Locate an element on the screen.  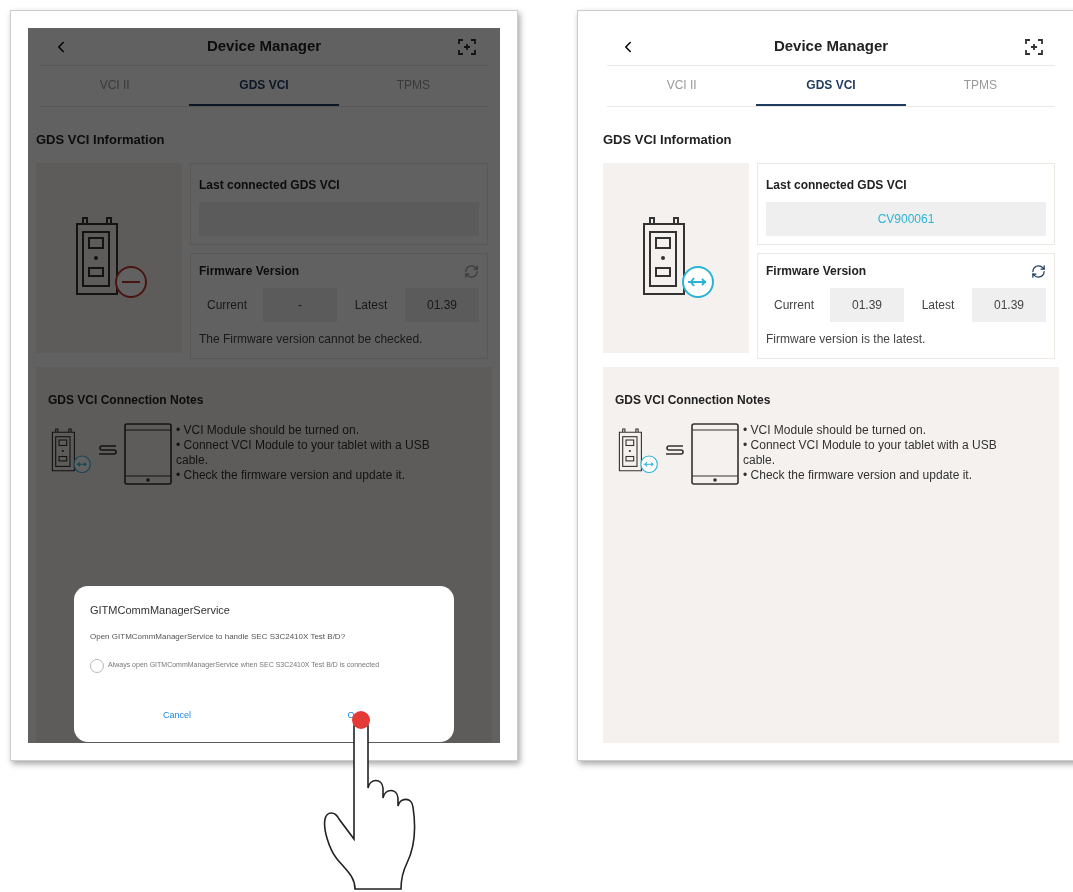
firmware-status: The Firmware version cannot be checked. is located at coordinates (311, 339).